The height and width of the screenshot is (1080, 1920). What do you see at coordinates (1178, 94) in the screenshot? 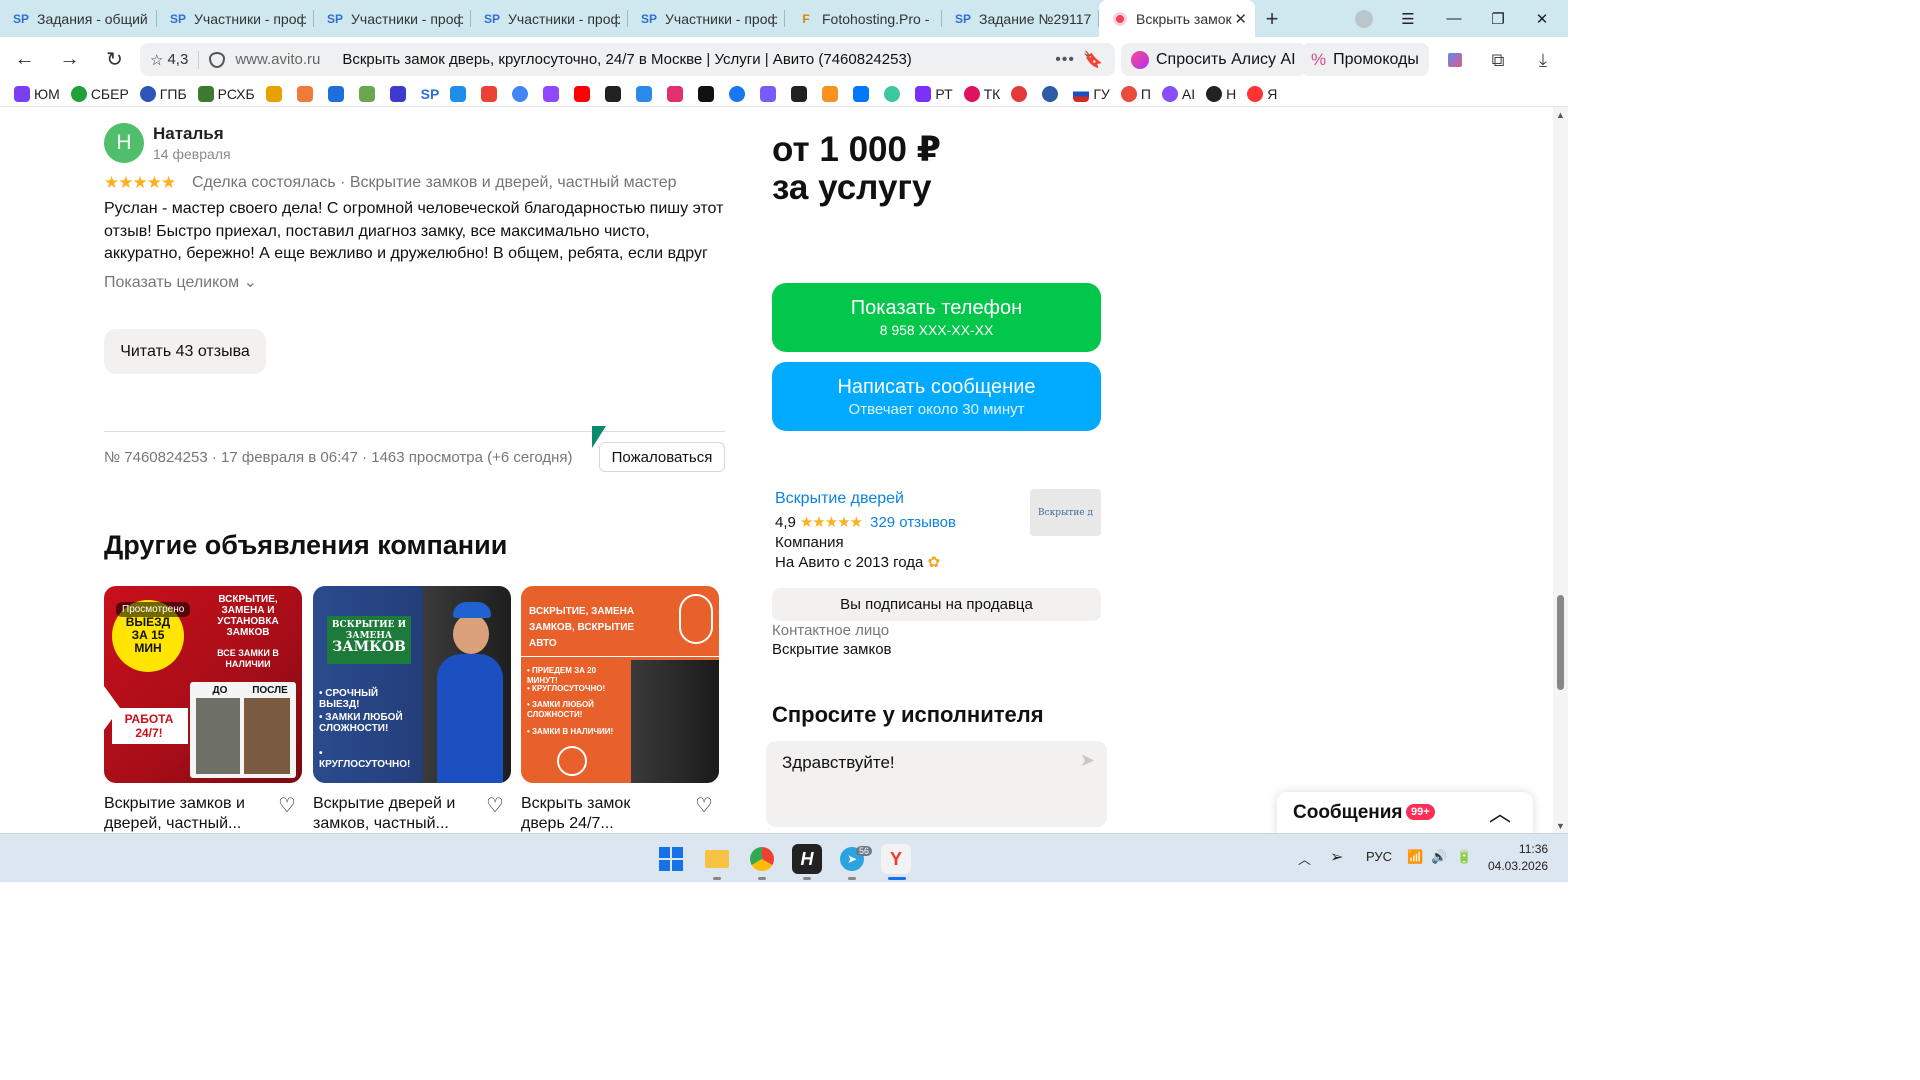
I see `bookmark-item: AI` at bounding box center [1178, 94].